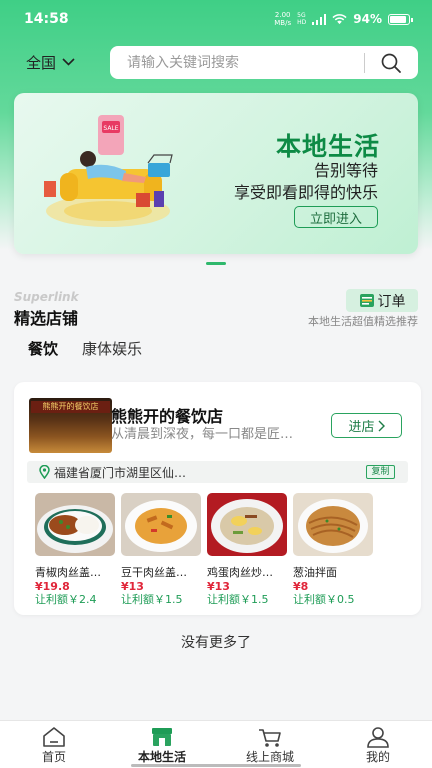 Image resolution: width=432 pixels, height=768 pixels. I want to click on dish-rebate: 让利额￥2.4, so click(66, 599).